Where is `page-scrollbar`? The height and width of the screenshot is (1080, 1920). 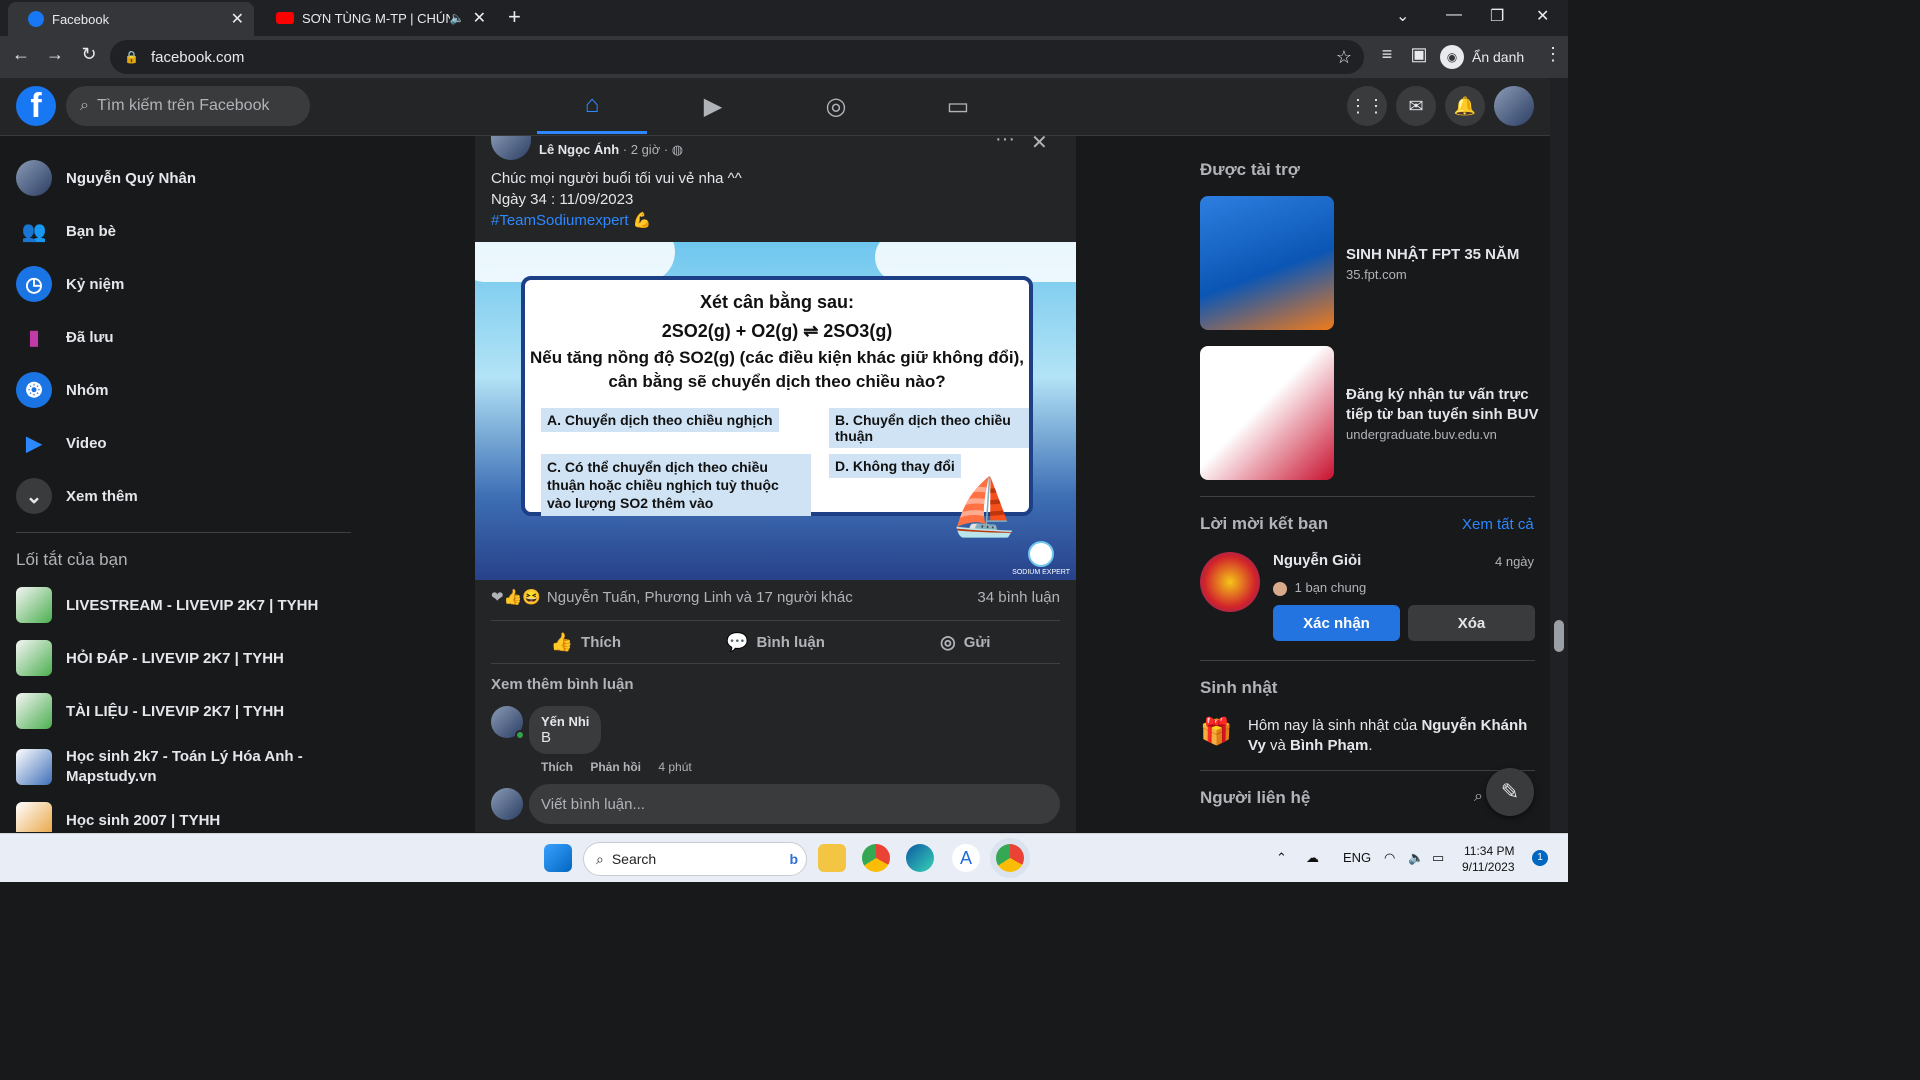
page-scrollbar is located at coordinates (1559, 455).